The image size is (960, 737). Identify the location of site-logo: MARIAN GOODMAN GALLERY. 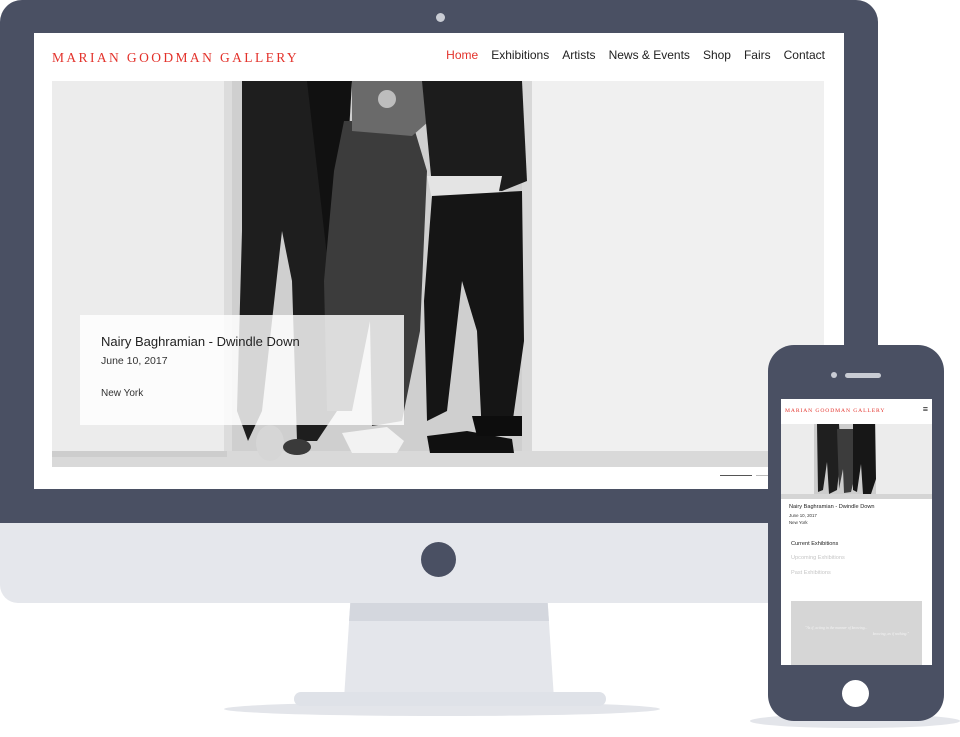
(175, 58).